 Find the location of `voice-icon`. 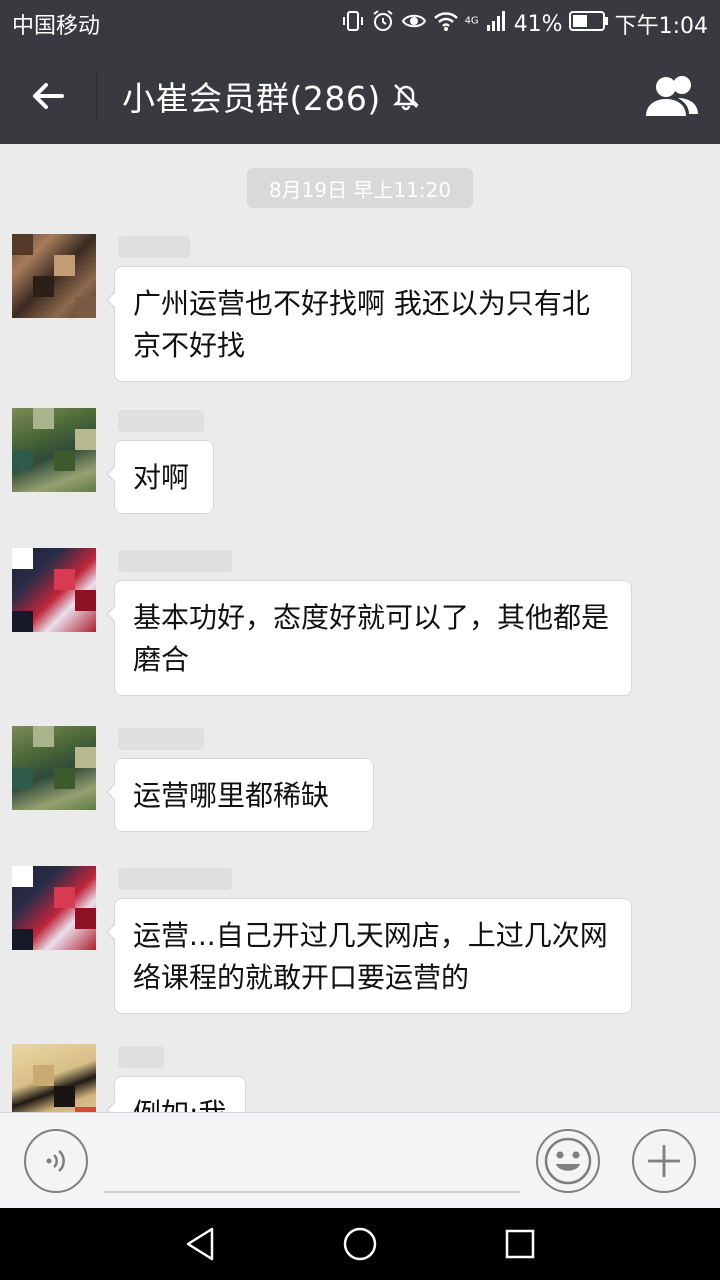

voice-icon is located at coordinates (55, 1161).